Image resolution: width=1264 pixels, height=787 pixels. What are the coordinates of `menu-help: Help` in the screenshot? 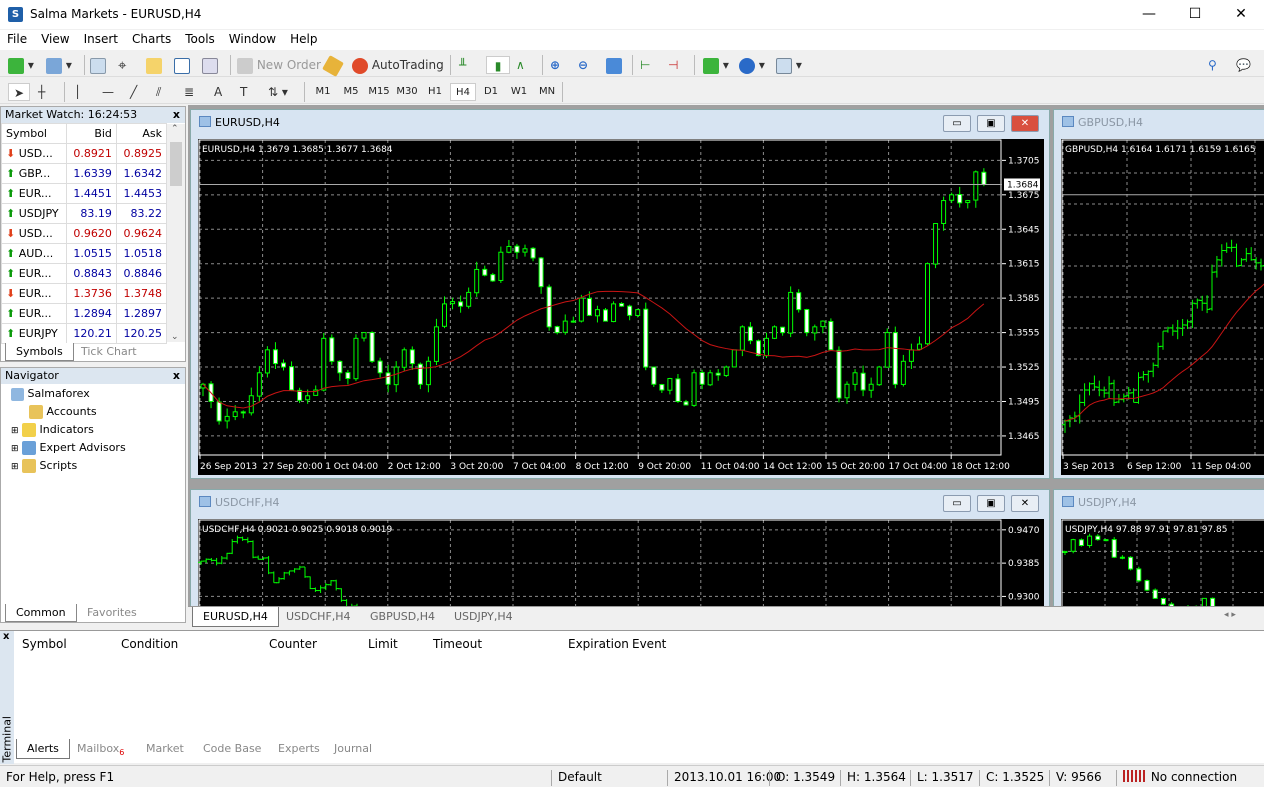 It's located at (303, 39).